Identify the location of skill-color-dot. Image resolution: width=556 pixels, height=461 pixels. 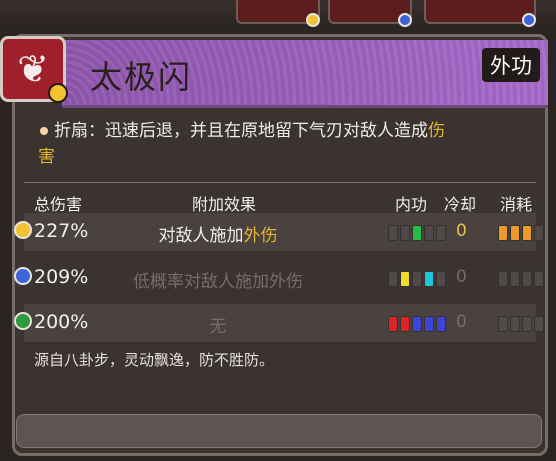
(58, 93).